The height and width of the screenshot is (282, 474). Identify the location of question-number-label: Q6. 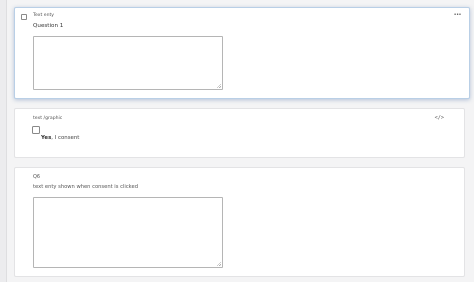
(37, 177).